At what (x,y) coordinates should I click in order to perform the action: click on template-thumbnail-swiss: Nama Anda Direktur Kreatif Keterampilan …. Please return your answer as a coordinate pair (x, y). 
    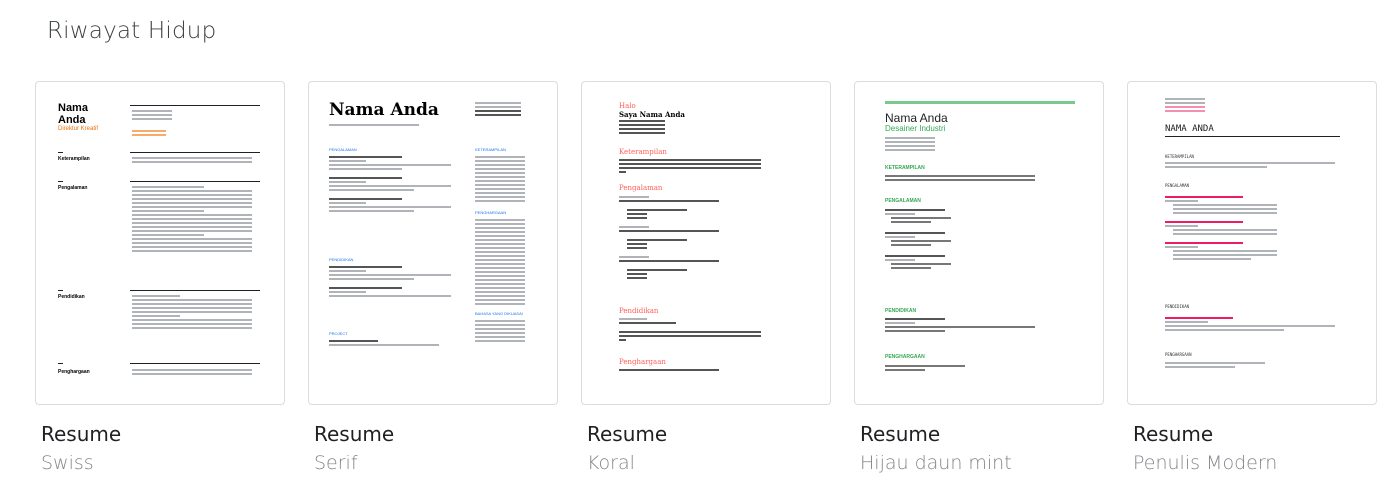
    Looking at the image, I should click on (160, 243).